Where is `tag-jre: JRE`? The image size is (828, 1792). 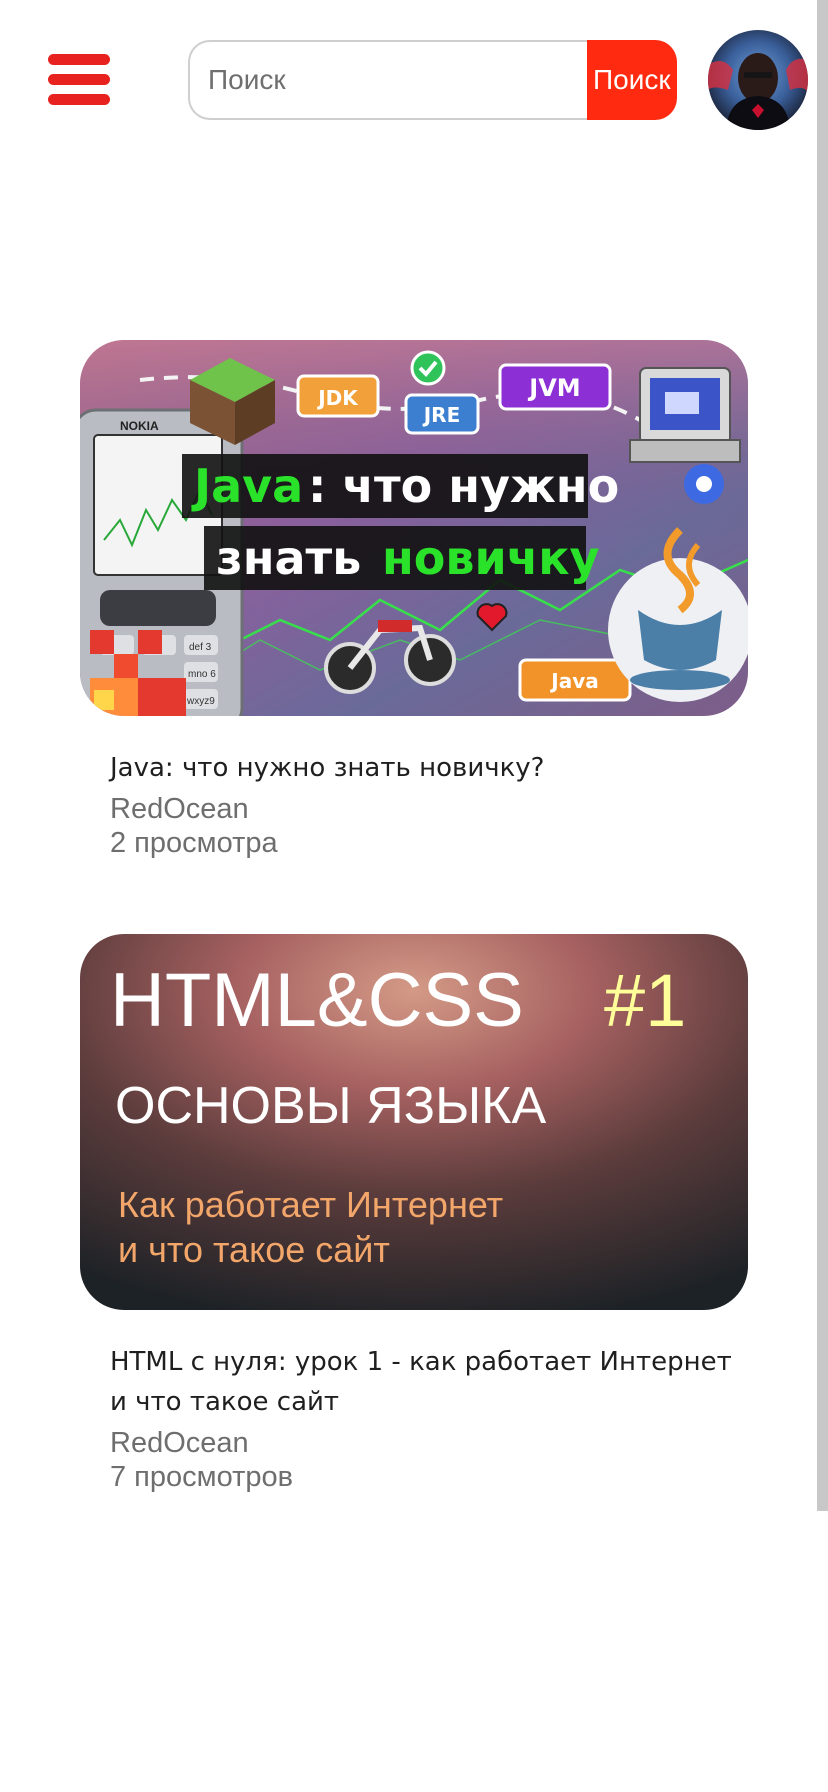
tag-jre: JRE is located at coordinates (442, 414).